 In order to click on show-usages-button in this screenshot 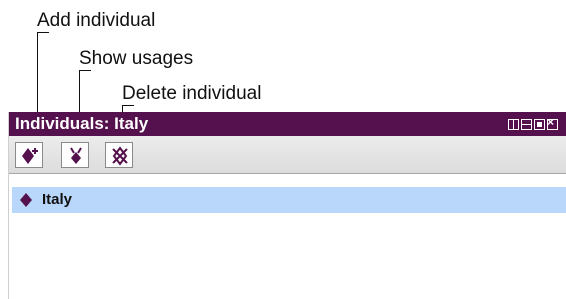, I will do `click(75, 155)`.